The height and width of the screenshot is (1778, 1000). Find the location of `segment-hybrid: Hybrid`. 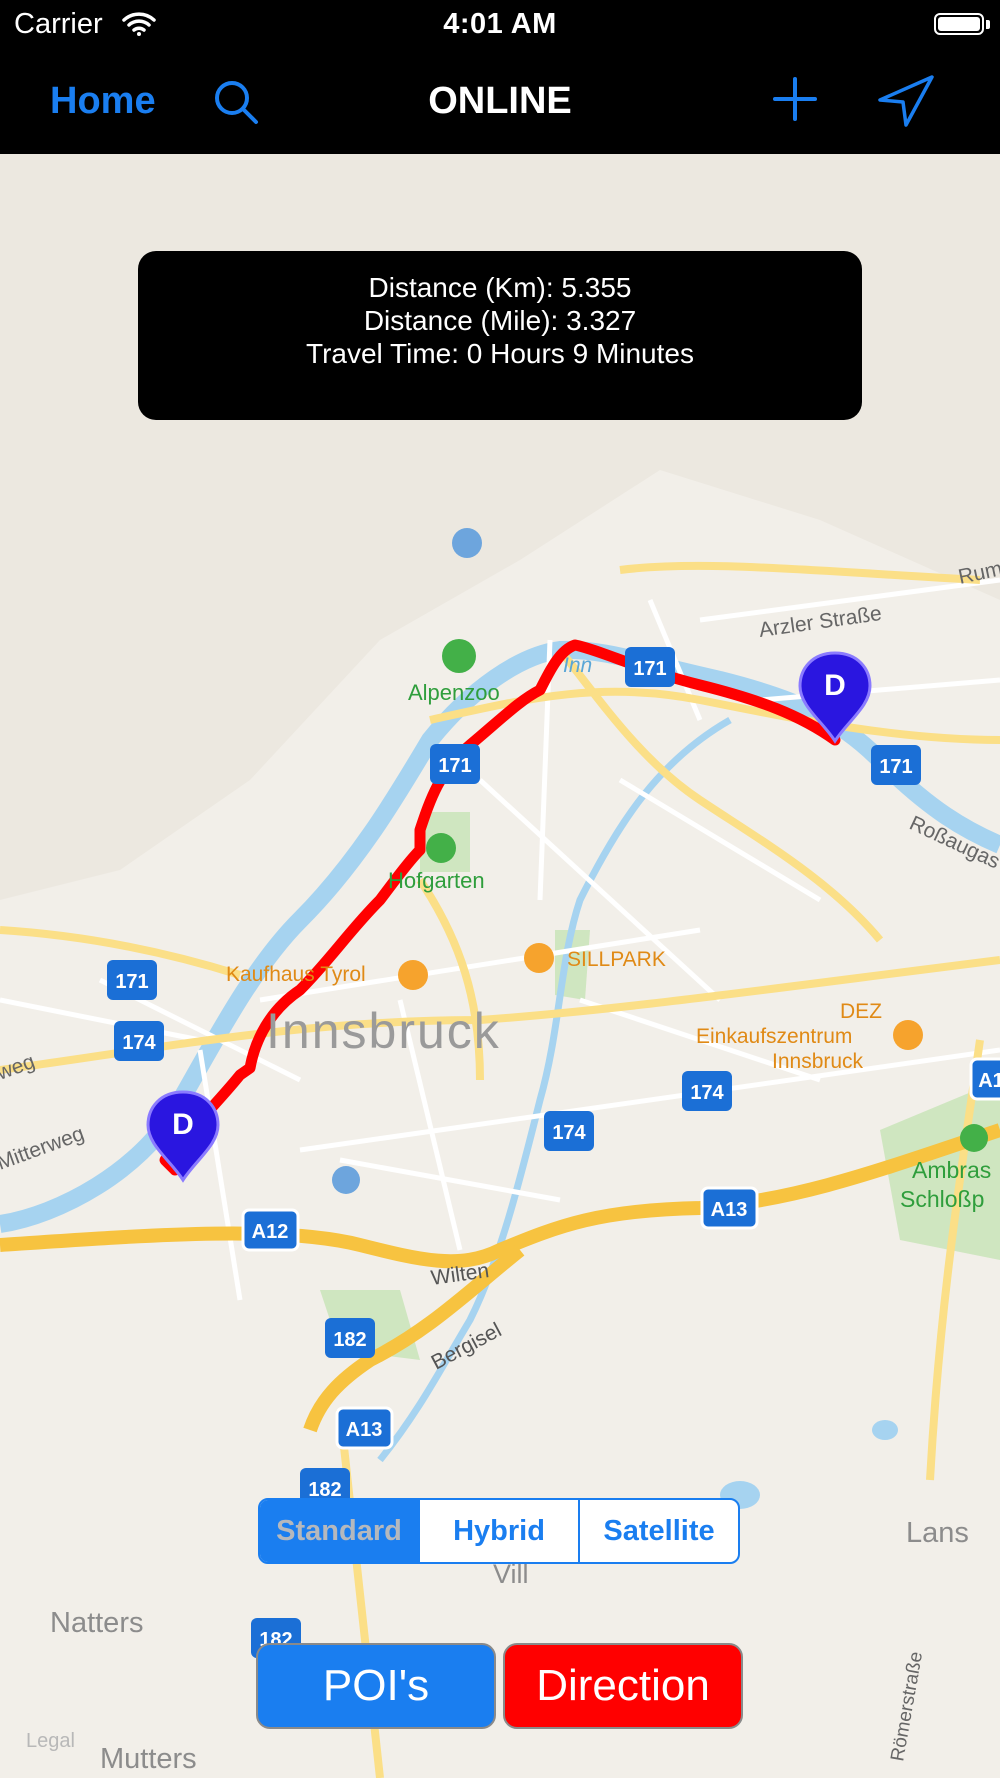

segment-hybrid: Hybrid is located at coordinates (498, 1531).